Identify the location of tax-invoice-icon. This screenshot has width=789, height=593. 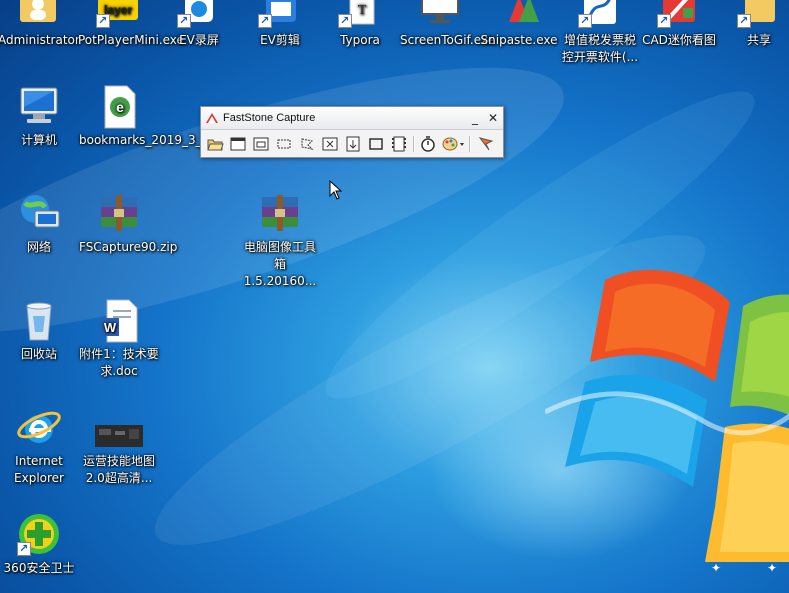
(600, 15).